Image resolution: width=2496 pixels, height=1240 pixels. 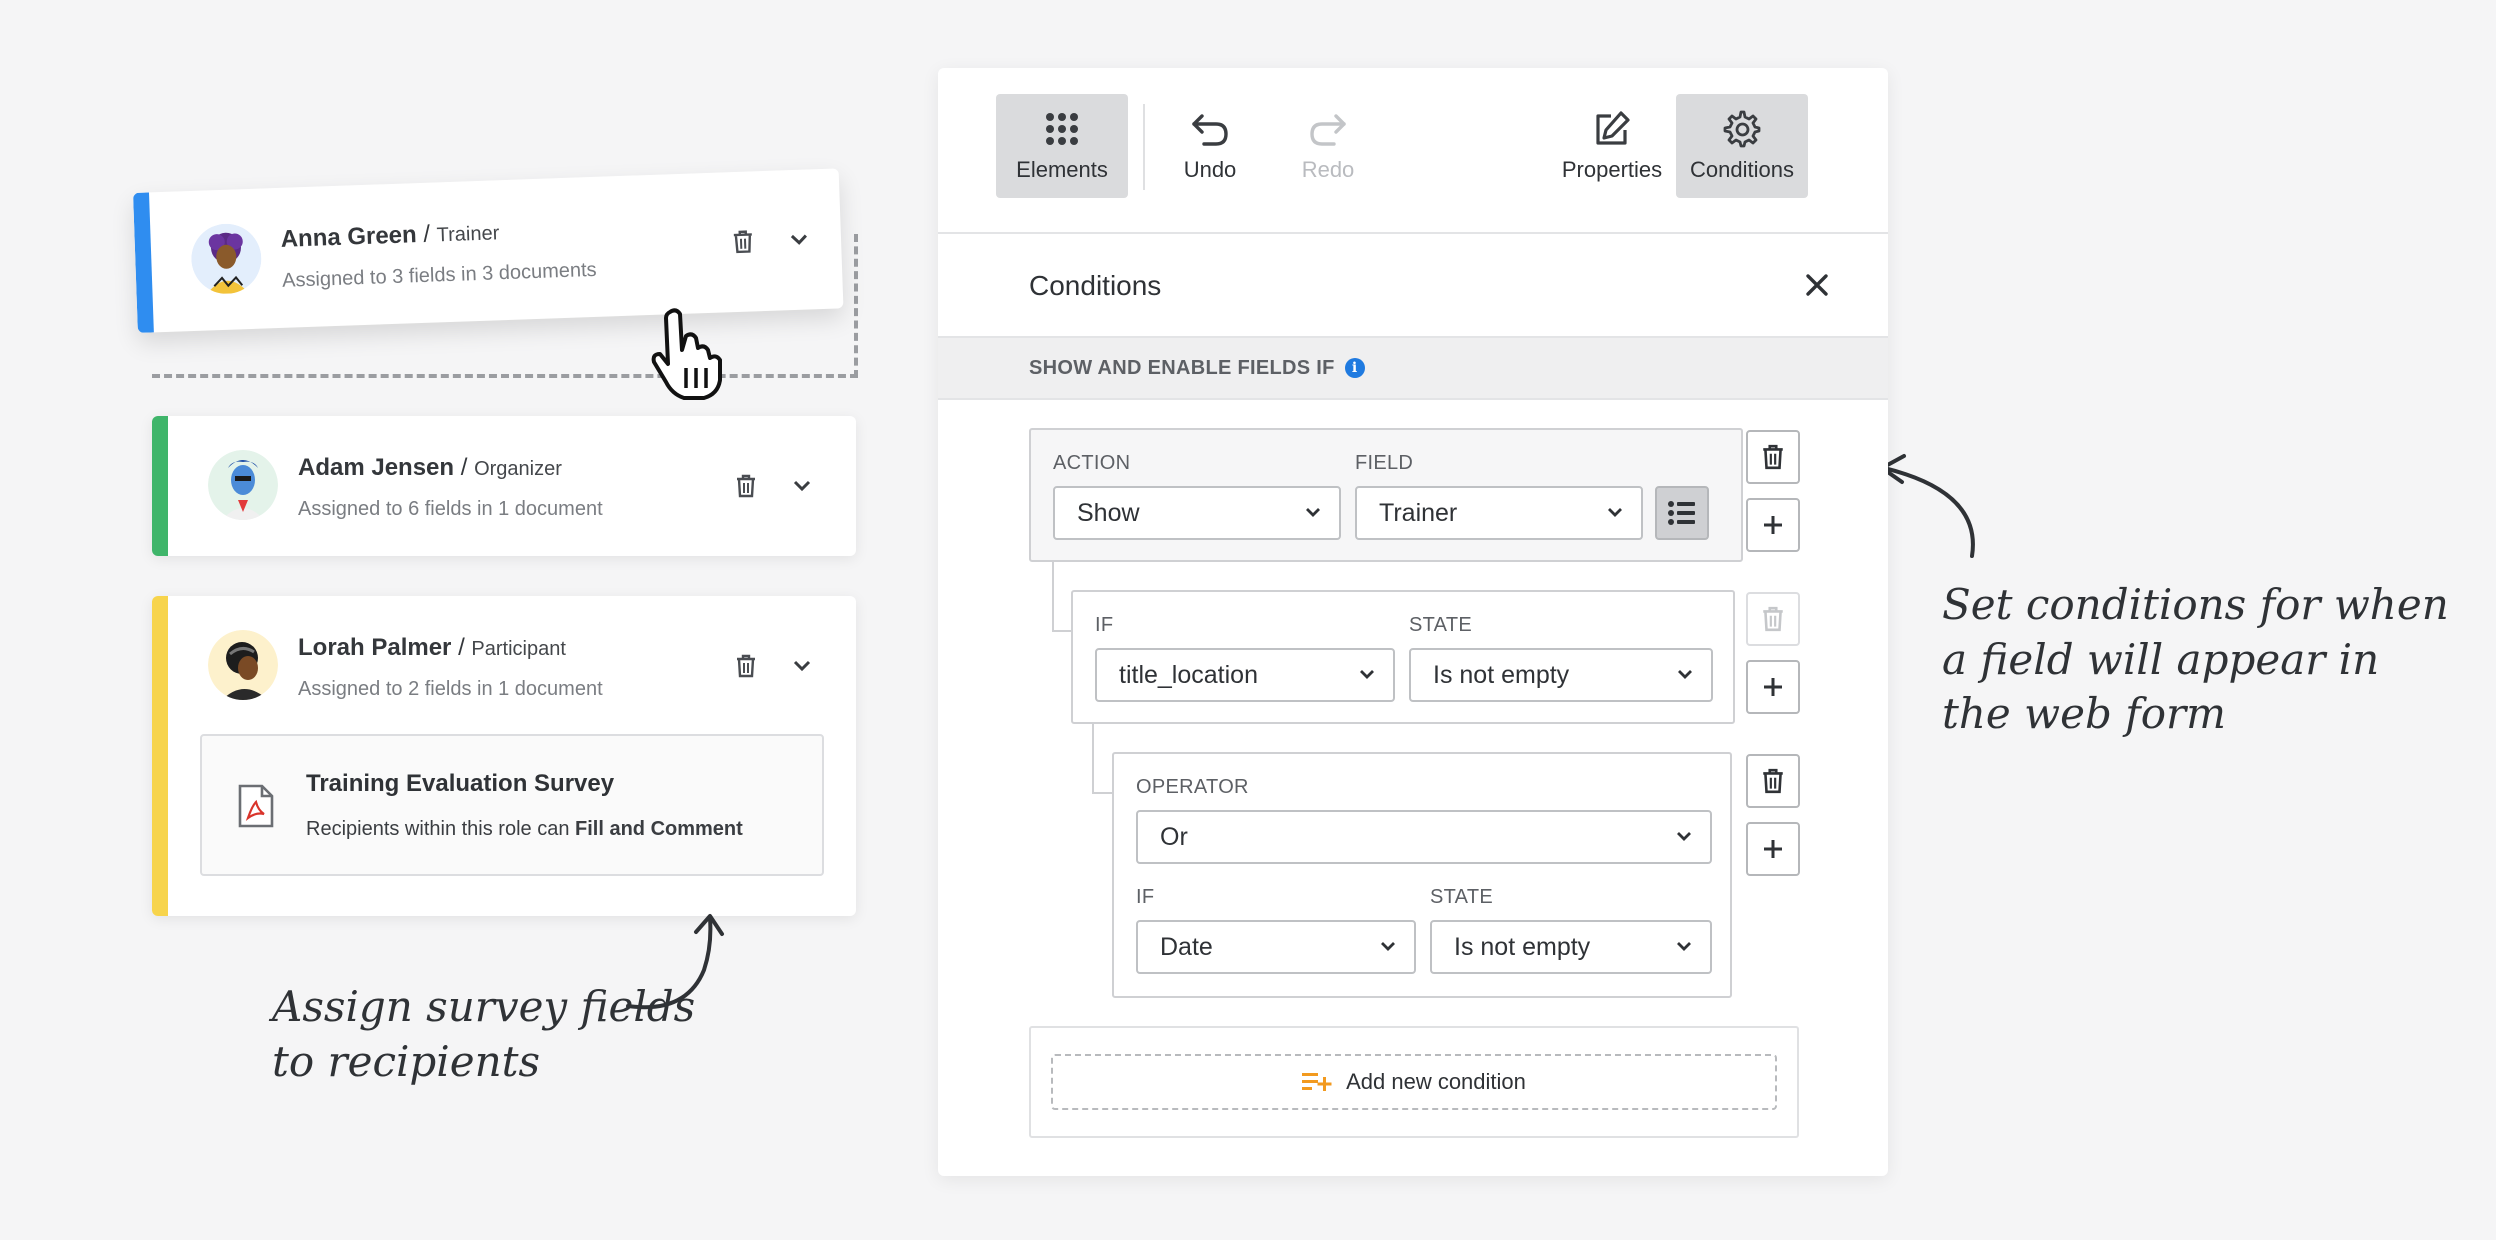 What do you see at coordinates (1210, 169) in the screenshot?
I see `undo-label: Undo` at bounding box center [1210, 169].